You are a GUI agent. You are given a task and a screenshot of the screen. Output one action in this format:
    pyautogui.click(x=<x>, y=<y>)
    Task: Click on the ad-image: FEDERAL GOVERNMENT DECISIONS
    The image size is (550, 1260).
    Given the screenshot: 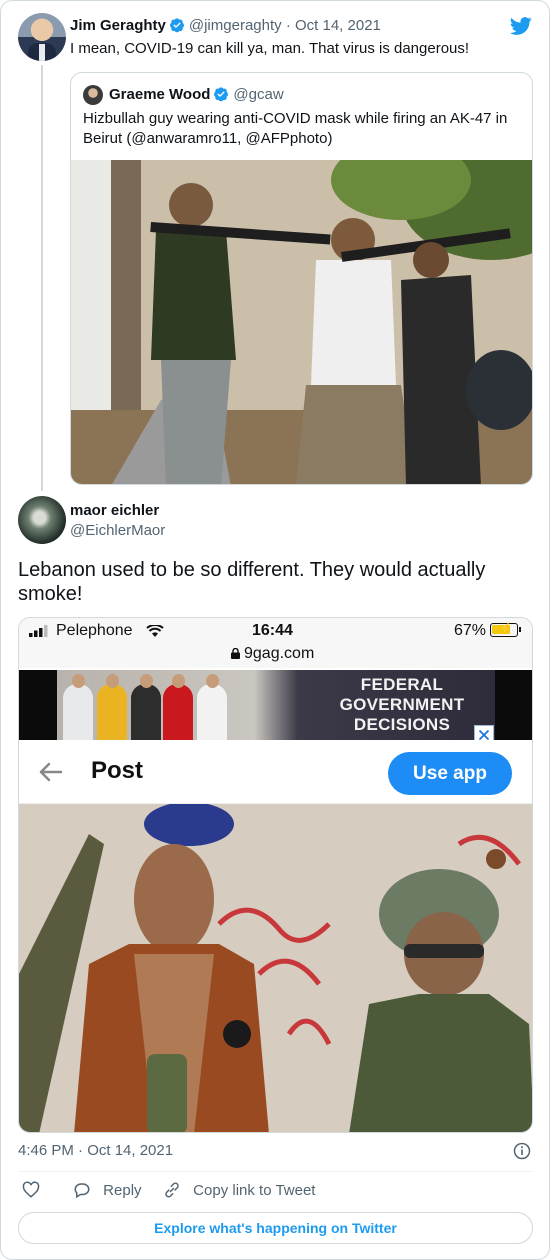 What is the action you would take?
    pyautogui.click(x=276, y=705)
    